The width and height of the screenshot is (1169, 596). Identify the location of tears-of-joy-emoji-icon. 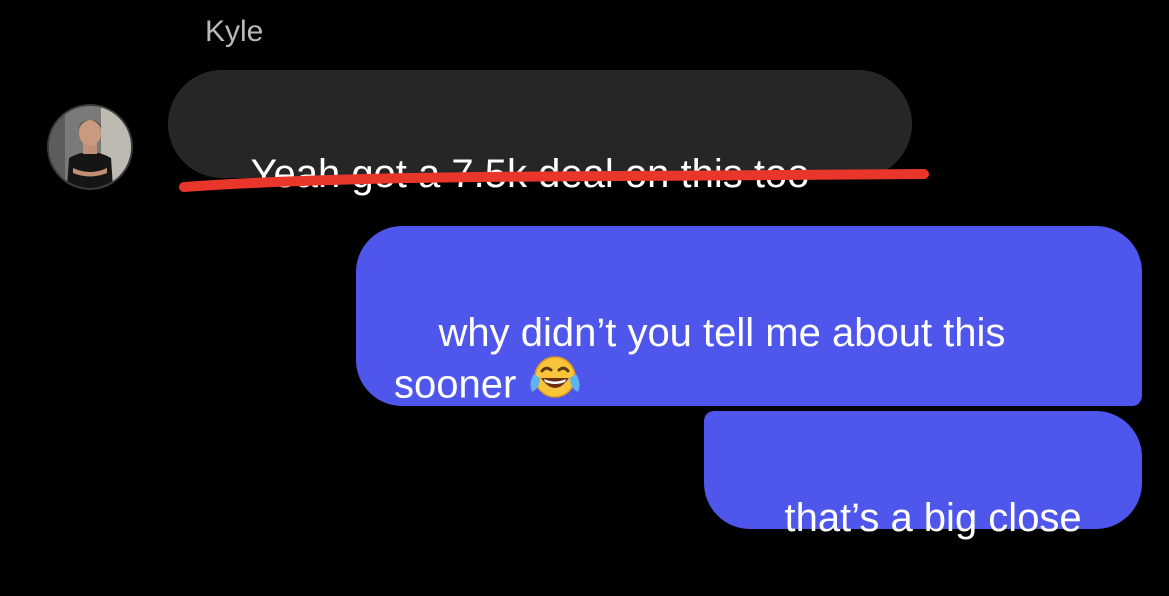
(555, 383).